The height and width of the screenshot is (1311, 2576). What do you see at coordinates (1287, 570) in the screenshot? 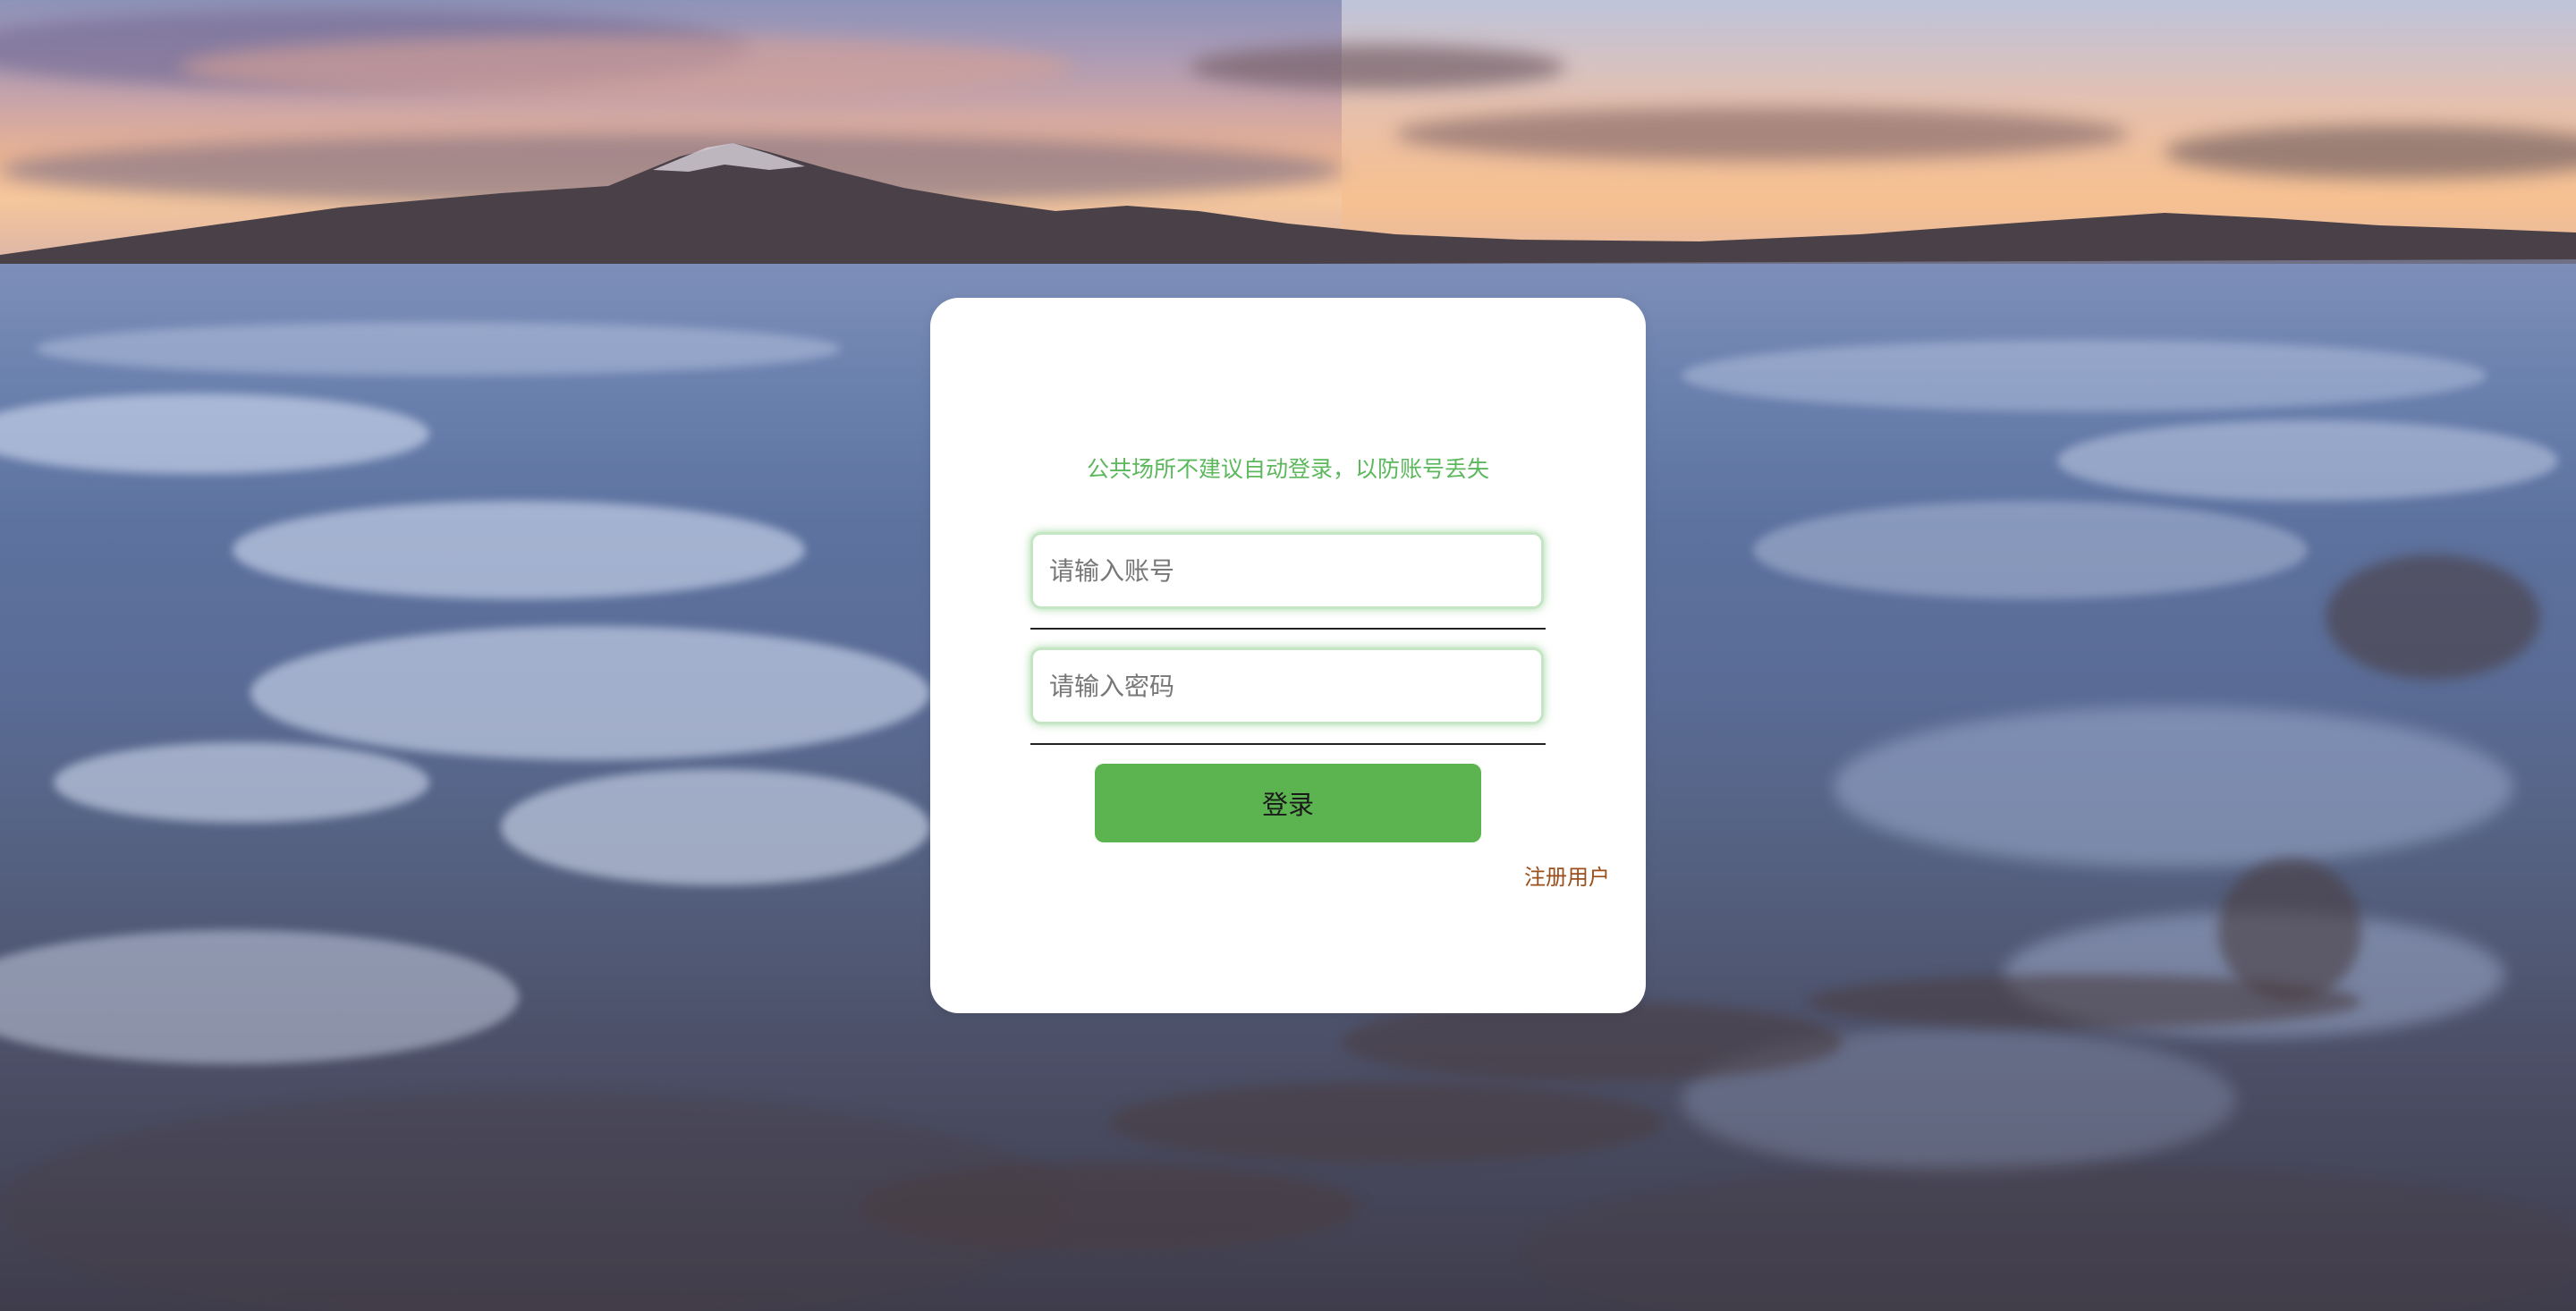
I see `account-input` at bounding box center [1287, 570].